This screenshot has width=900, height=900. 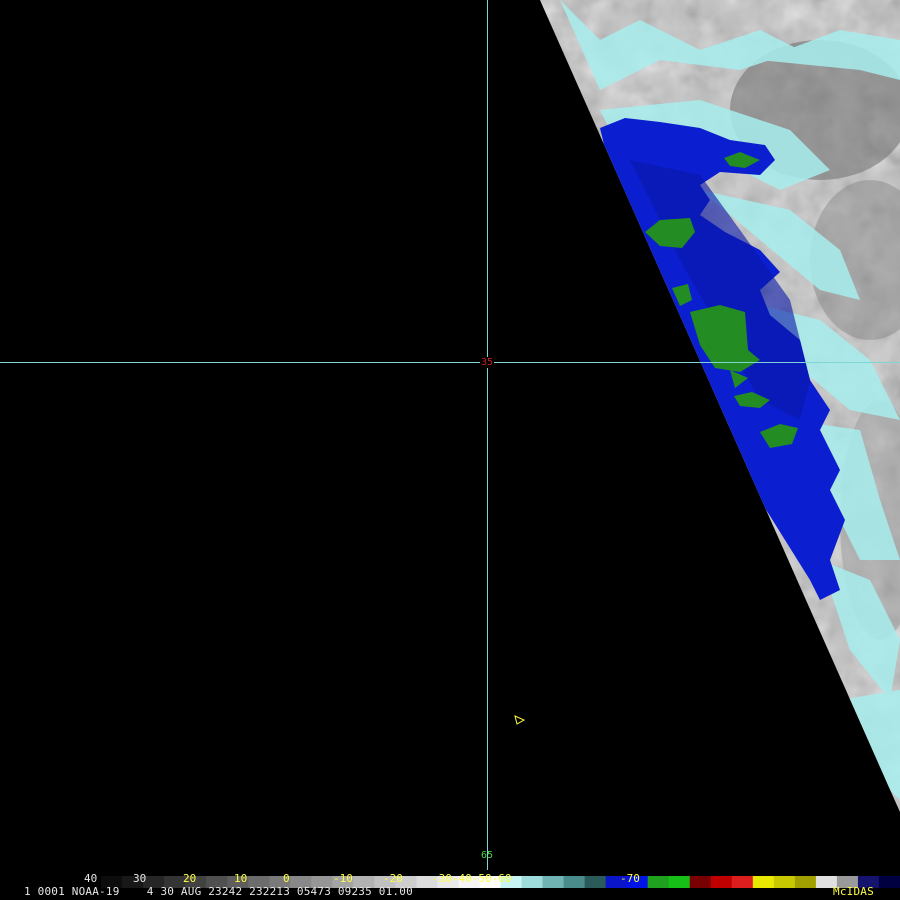 What do you see at coordinates (853, 891) in the screenshot?
I see `mcidas-label: McIDAS` at bounding box center [853, 891].